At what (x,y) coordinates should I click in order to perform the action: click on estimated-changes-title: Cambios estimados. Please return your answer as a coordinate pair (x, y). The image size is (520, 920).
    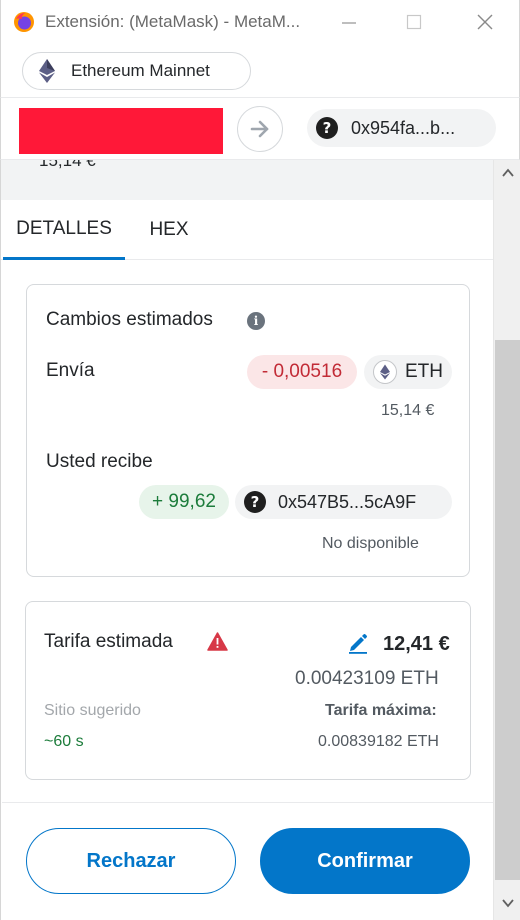
    Looking at the image, I should click on (129, 319).